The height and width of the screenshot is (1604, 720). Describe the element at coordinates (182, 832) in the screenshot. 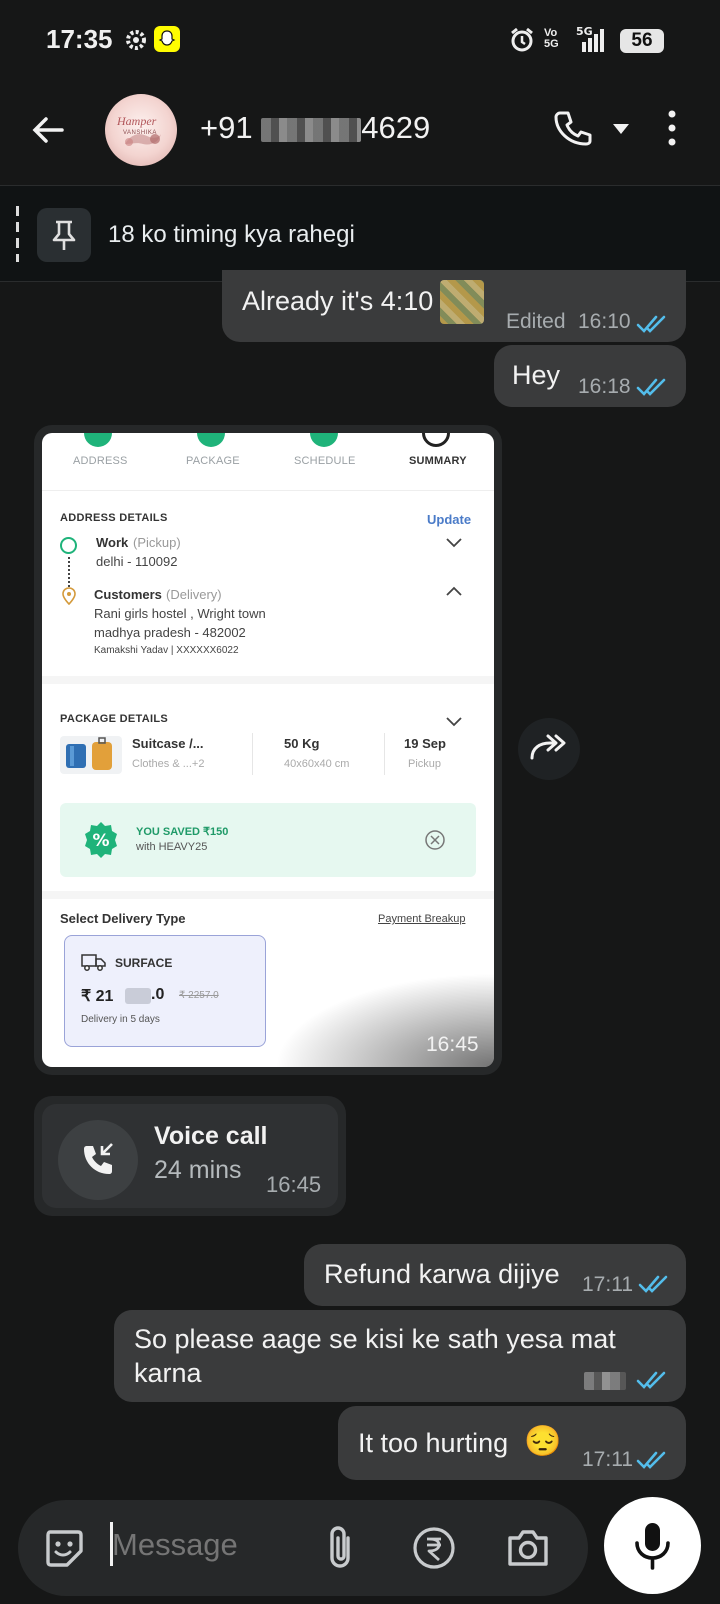

I see `saved-title: YOU SAVED ₹150` at that location.